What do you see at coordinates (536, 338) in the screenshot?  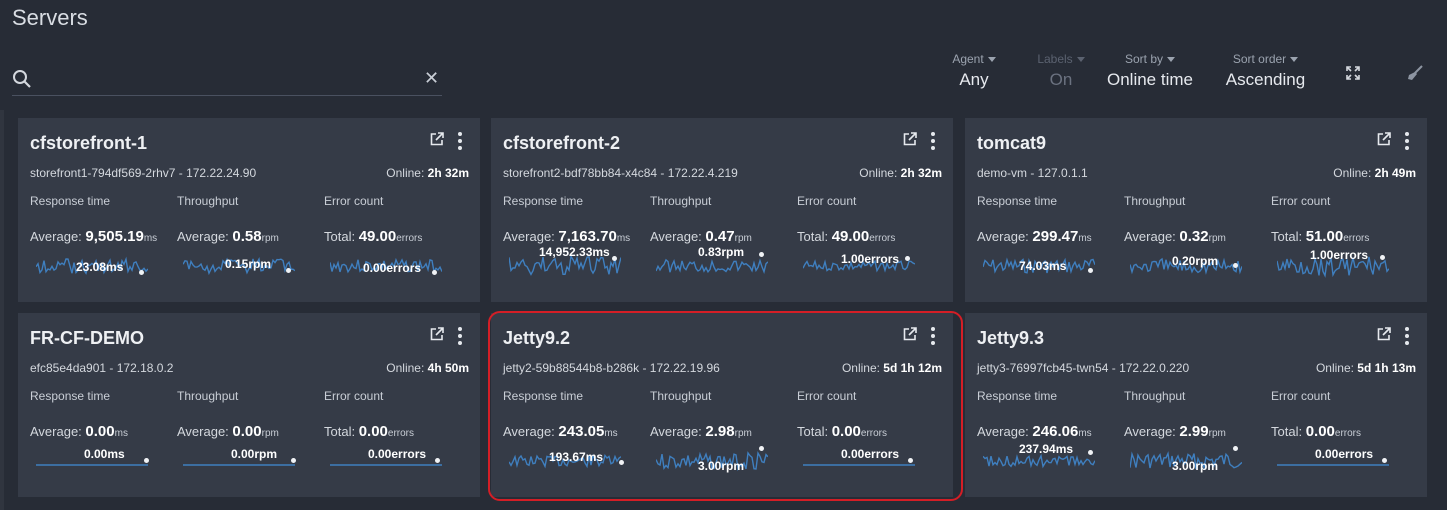 I see `server-name: Jetty9.2` at bounding box center [536, 338].